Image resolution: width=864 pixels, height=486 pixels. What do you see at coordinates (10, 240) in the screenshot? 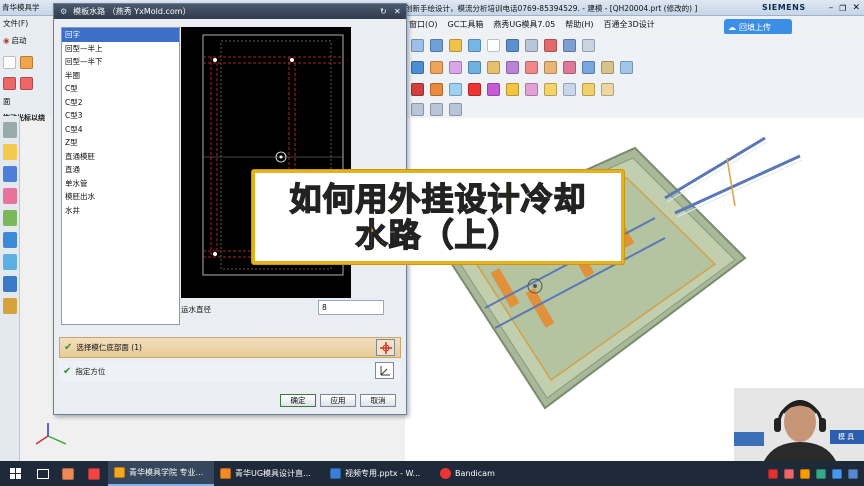
I see `web-browser-icon` at bounding box center [10, 240].